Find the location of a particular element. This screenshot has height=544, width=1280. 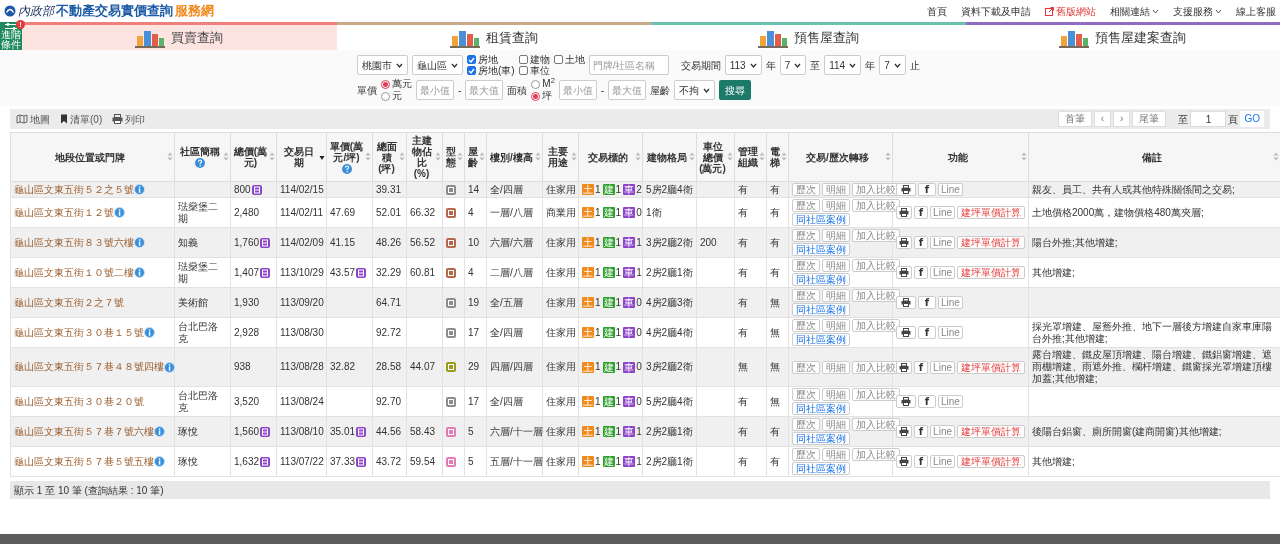

column-header: 交易日期 is located at coordinates (301, 157).